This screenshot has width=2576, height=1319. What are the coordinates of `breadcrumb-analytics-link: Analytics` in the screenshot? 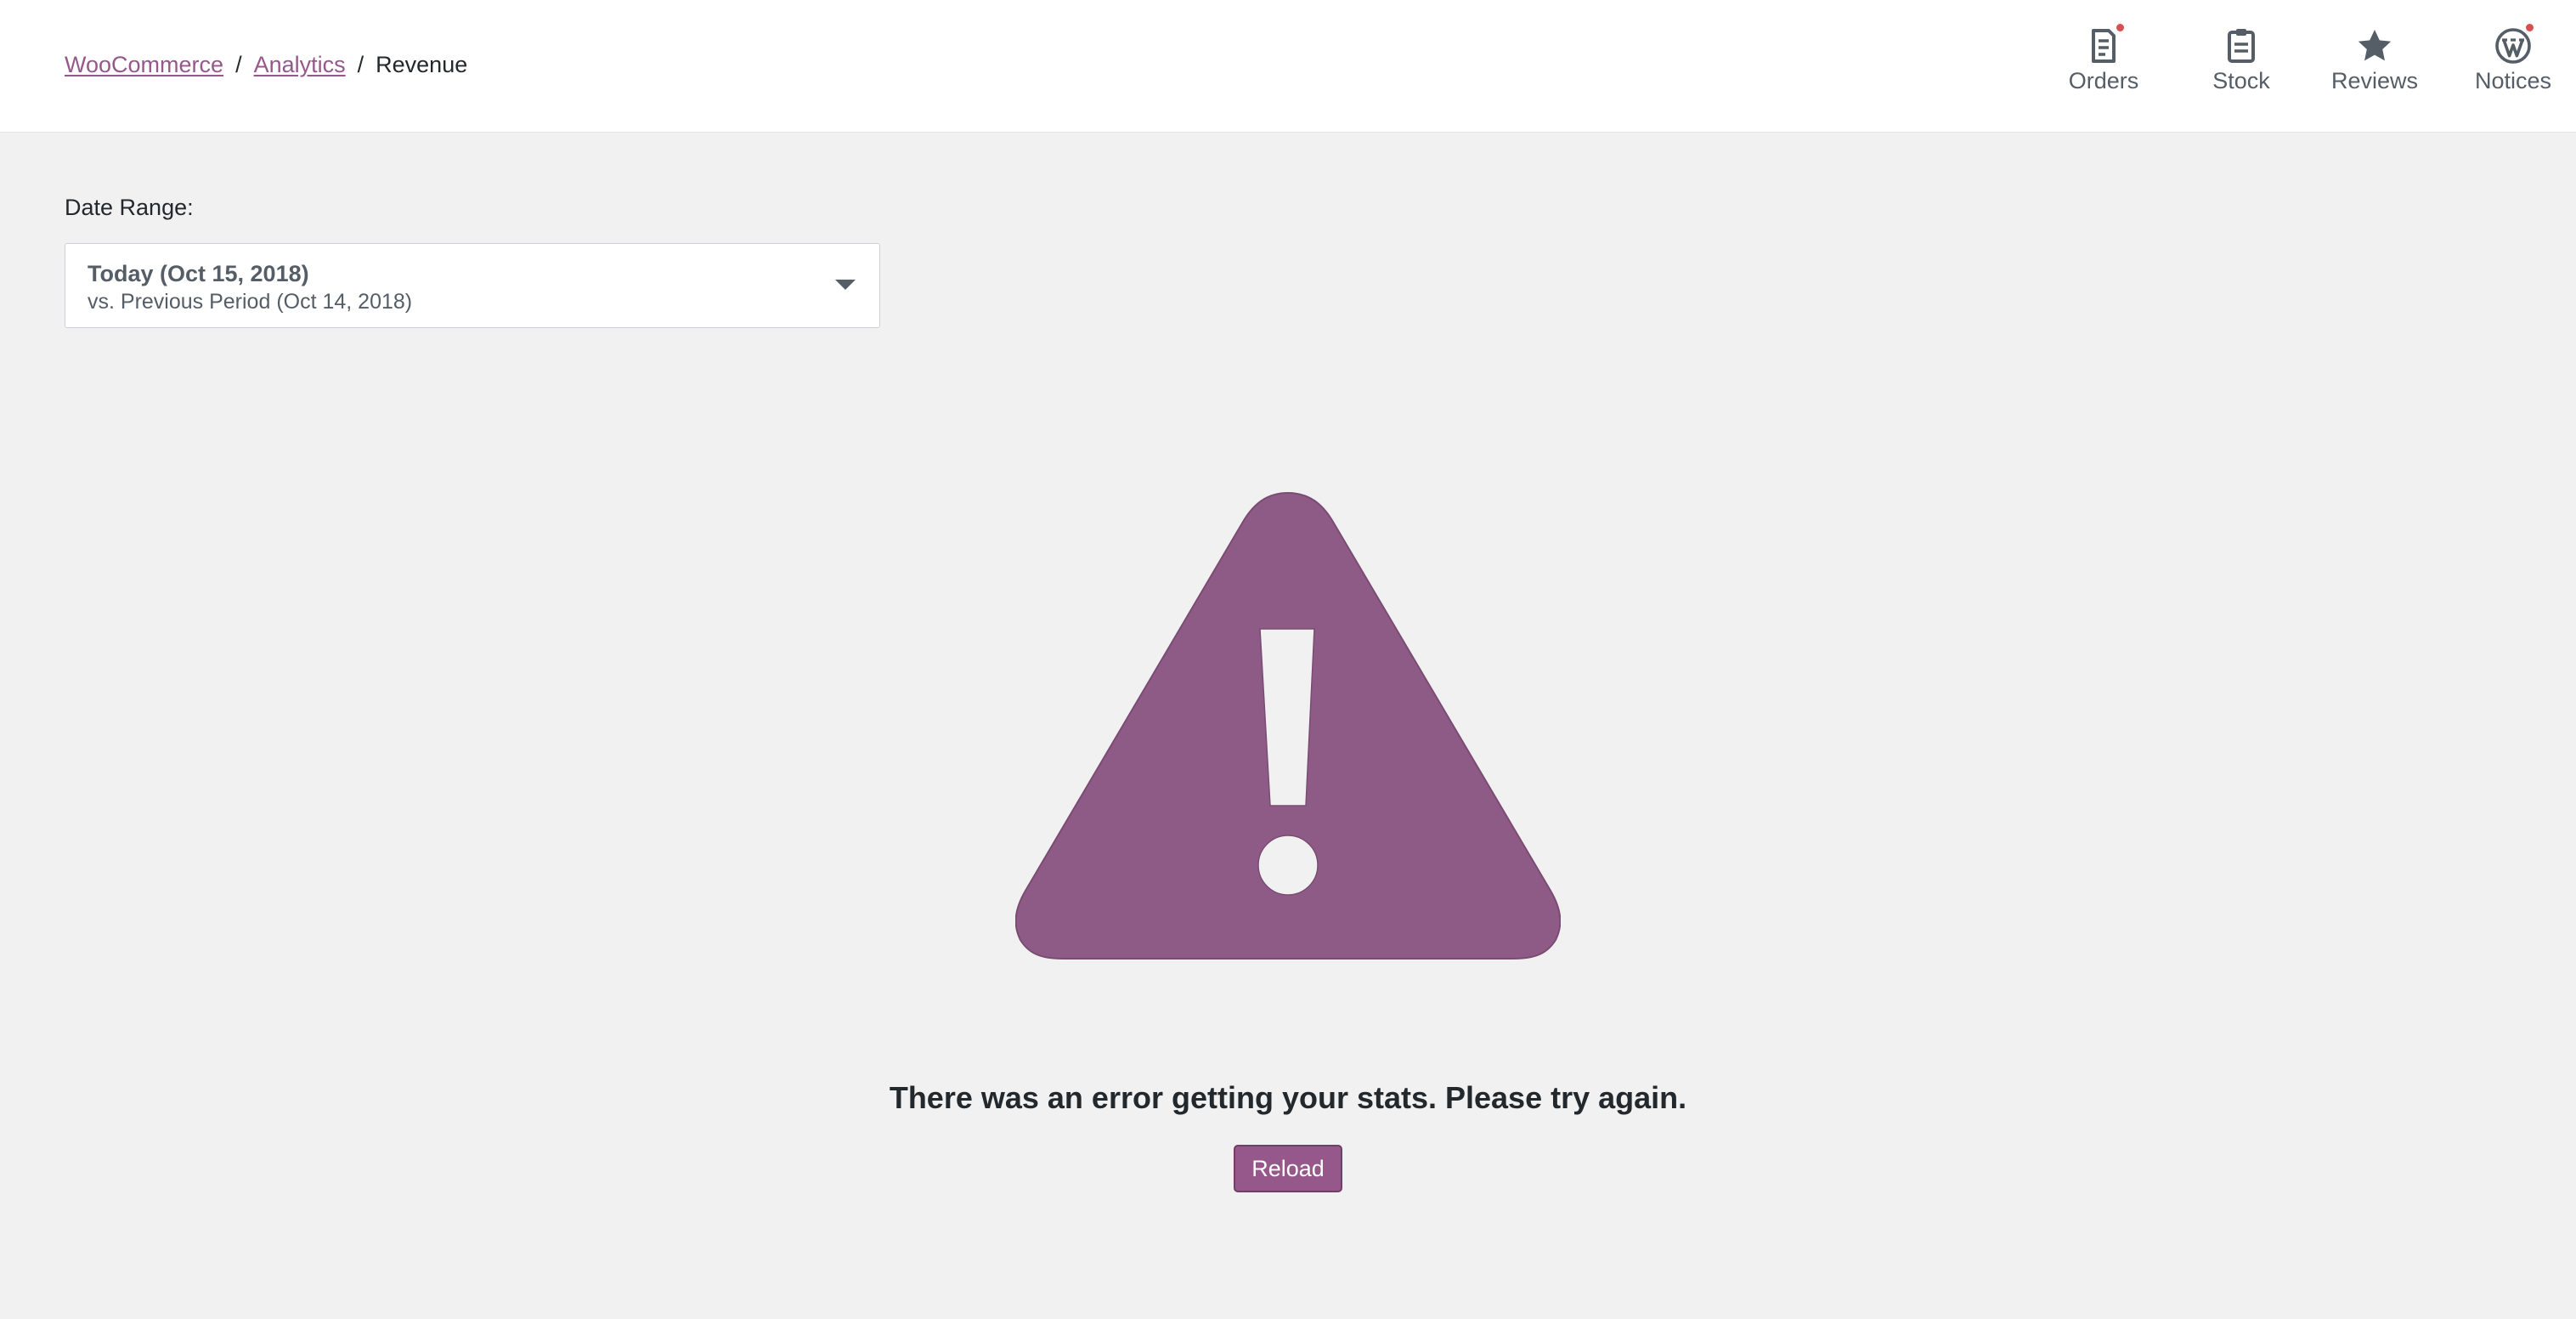 It's located at (300, 64).